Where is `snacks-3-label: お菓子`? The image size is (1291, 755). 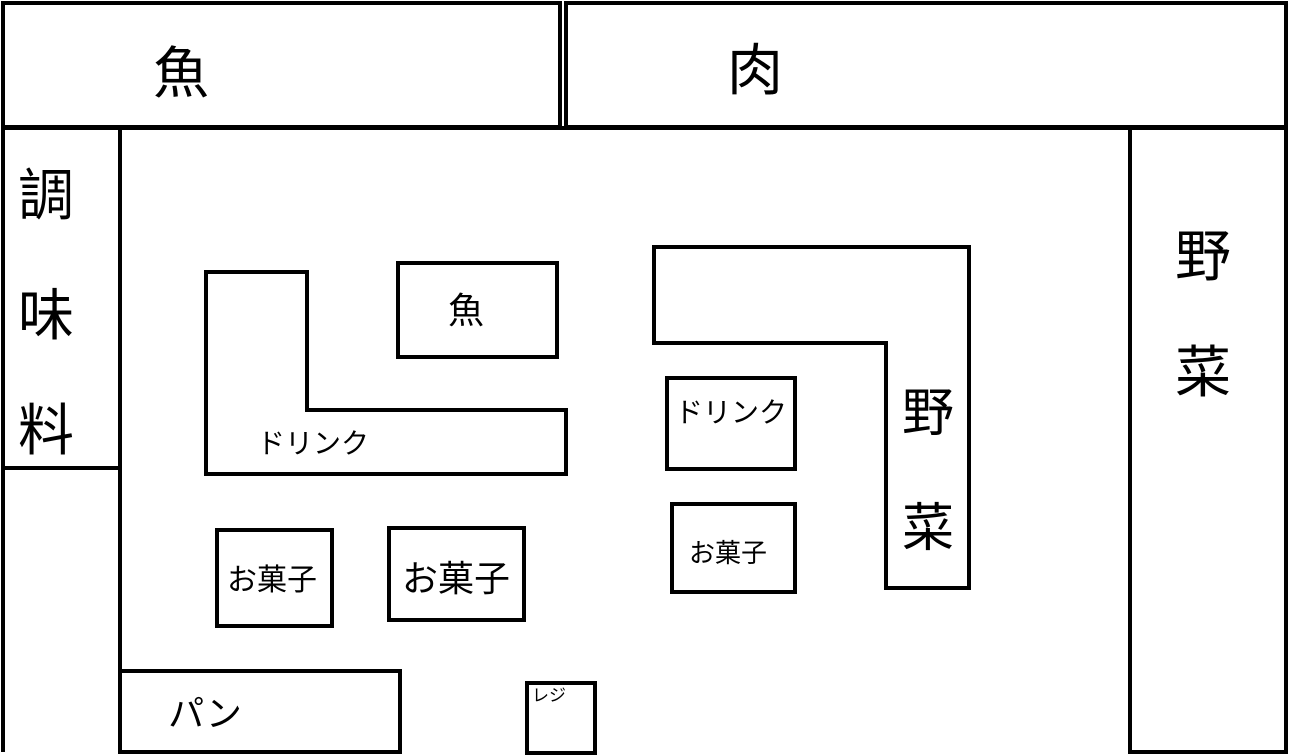
snacks-3-label: お菓子 is located at coordinates (728, 554).